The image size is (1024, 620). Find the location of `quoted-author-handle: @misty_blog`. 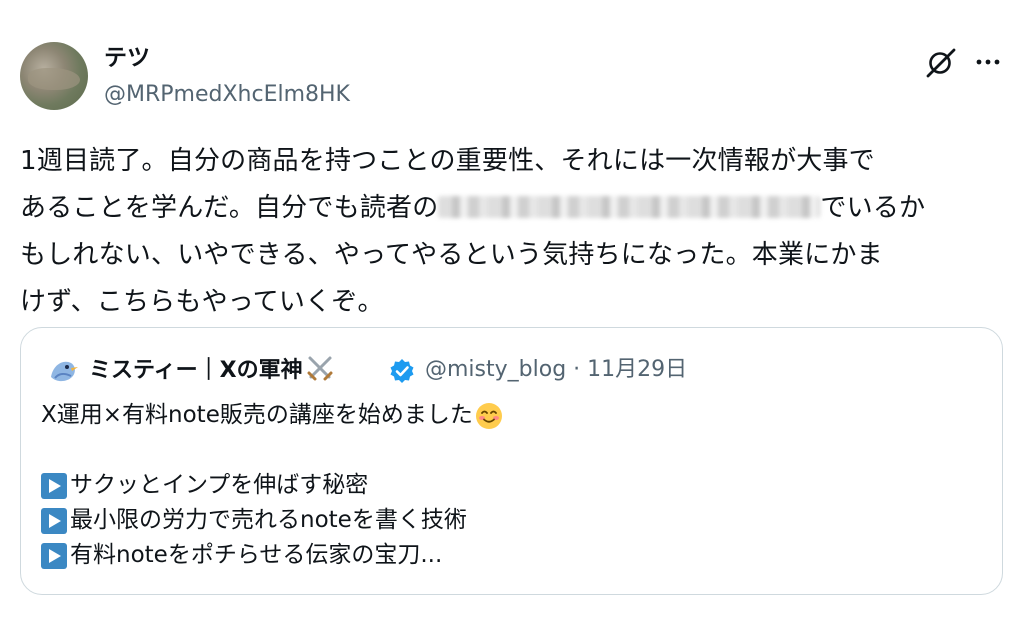

quoted-author-handle: @misty_blog is located at coordinates (495, 369).